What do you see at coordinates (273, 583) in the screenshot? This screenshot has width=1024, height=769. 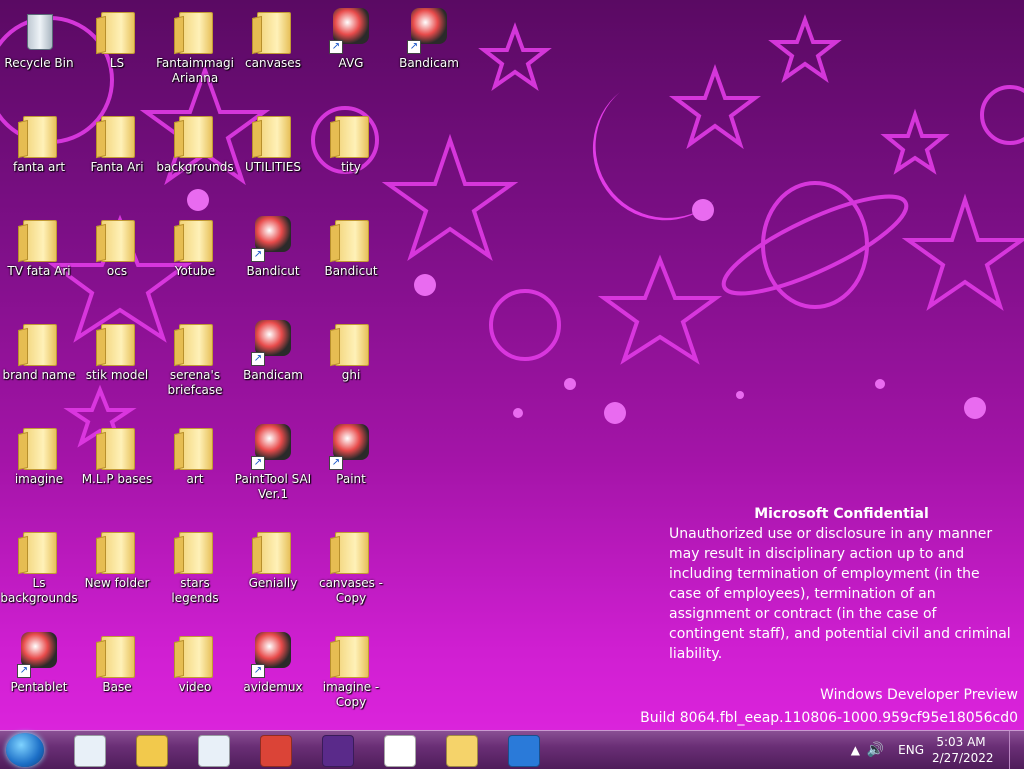 I see `desktop-icon-label: Genially` at bounding box center [273, 583].